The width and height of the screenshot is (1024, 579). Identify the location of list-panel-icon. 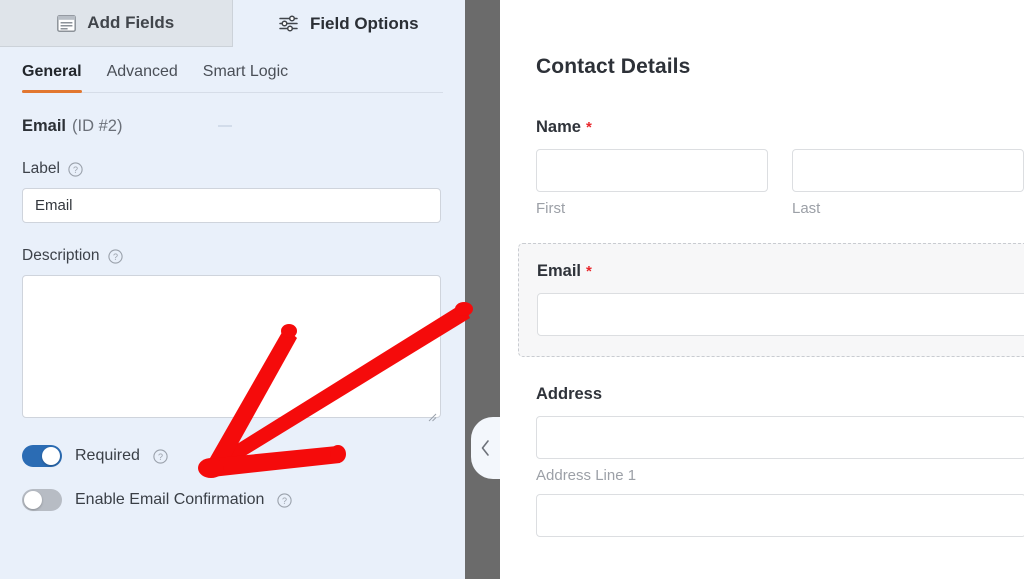
(67, 23).